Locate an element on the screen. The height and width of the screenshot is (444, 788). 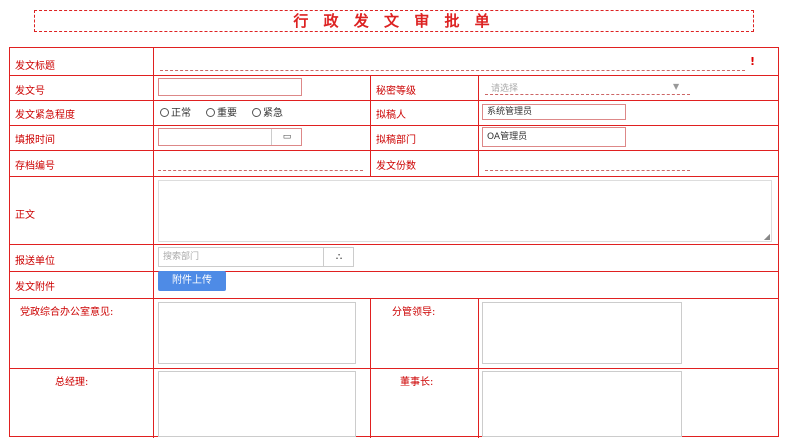
archive-no-label: 存档编号 is located at coordinates (35, 166).